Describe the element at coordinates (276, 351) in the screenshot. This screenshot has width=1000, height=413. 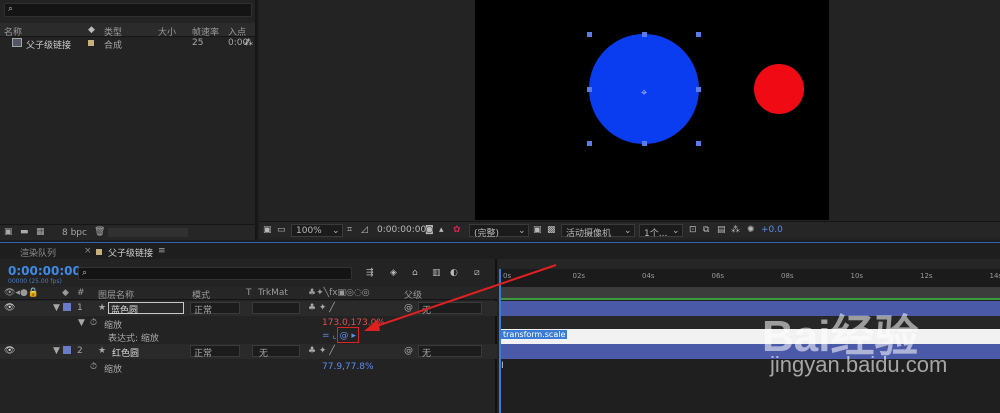
I see `trkmat-dropdown: 无` at that location.